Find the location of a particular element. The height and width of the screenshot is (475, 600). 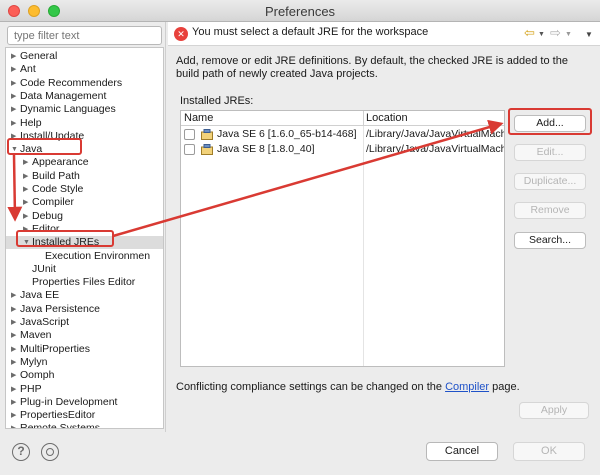

title-bar: Preferences is located at coordinates (300, 11).